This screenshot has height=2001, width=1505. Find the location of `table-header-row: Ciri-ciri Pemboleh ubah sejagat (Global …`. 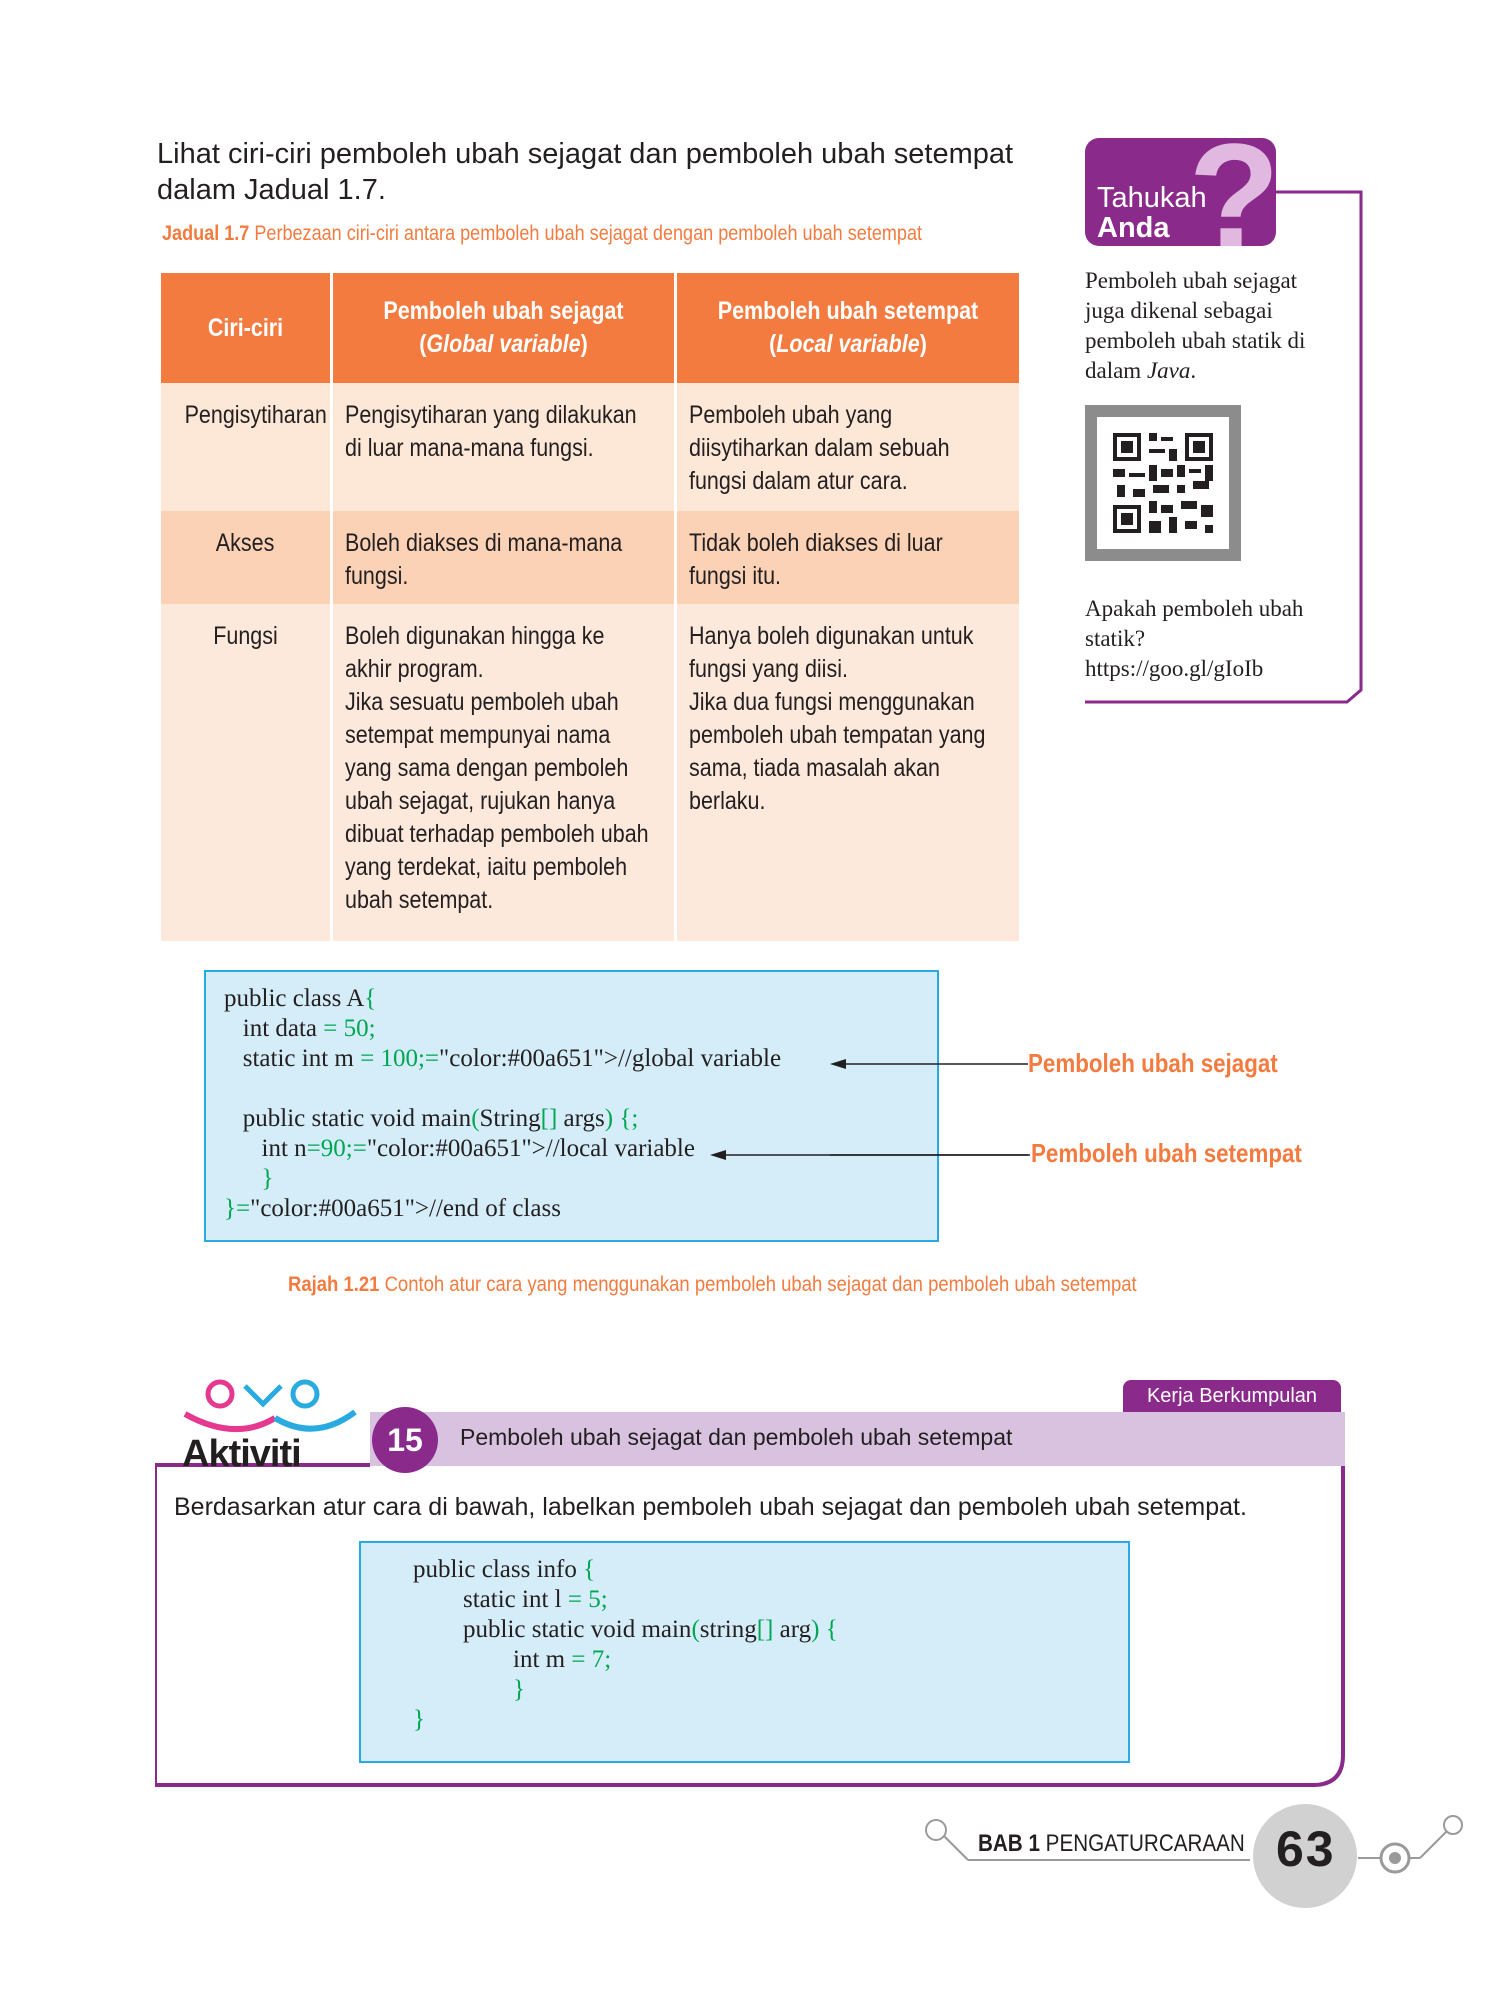

table-header-row: Ciri-ciri Pemboleh ubah sejagat (Global … is located at coordinates (590, 328).